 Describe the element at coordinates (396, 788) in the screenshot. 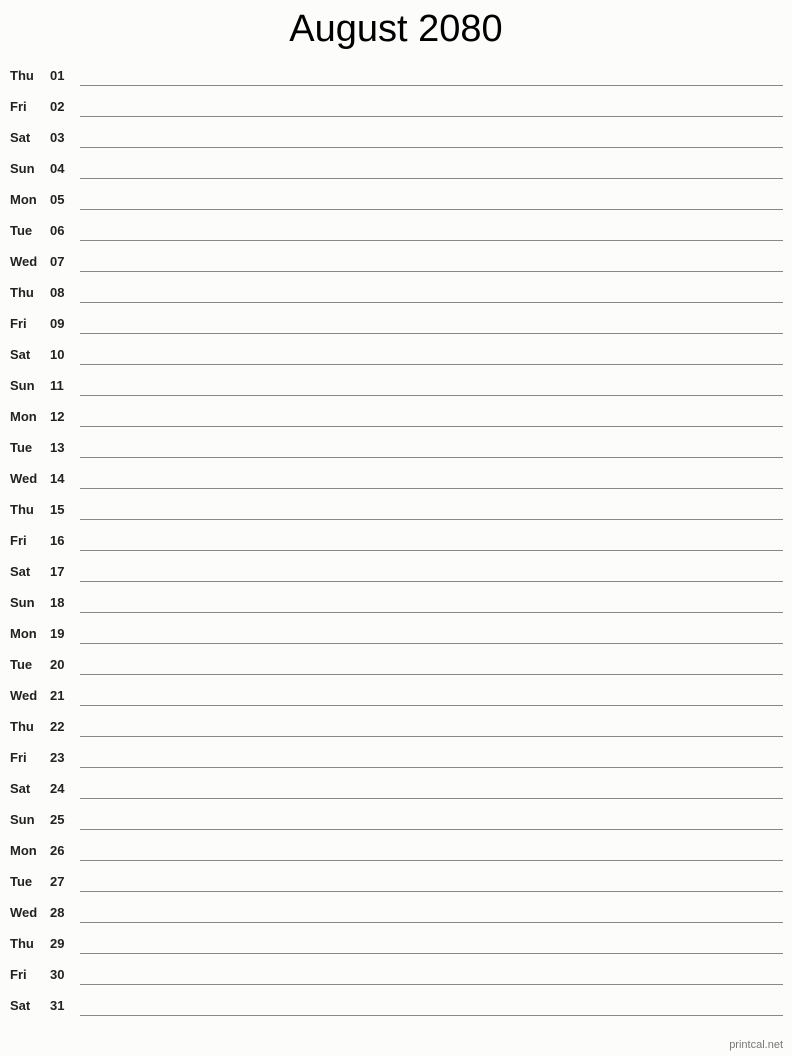

I see `day-row: Sat 24` at that location.